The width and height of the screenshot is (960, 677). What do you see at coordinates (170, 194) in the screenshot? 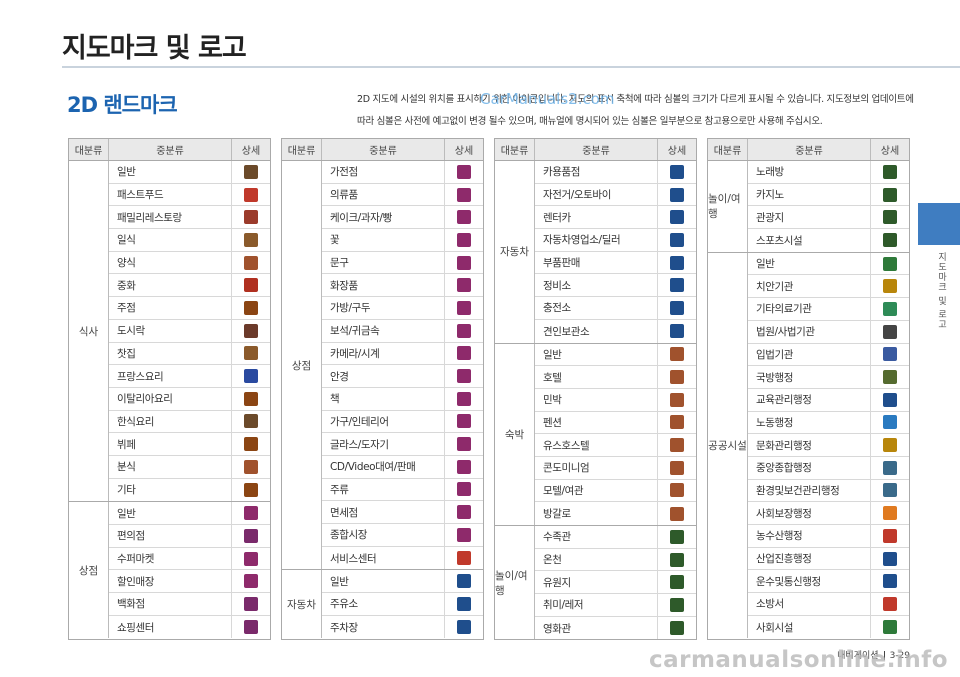
I see `subcategory-label: 패스트푸드` at bounding box center [170, 194].